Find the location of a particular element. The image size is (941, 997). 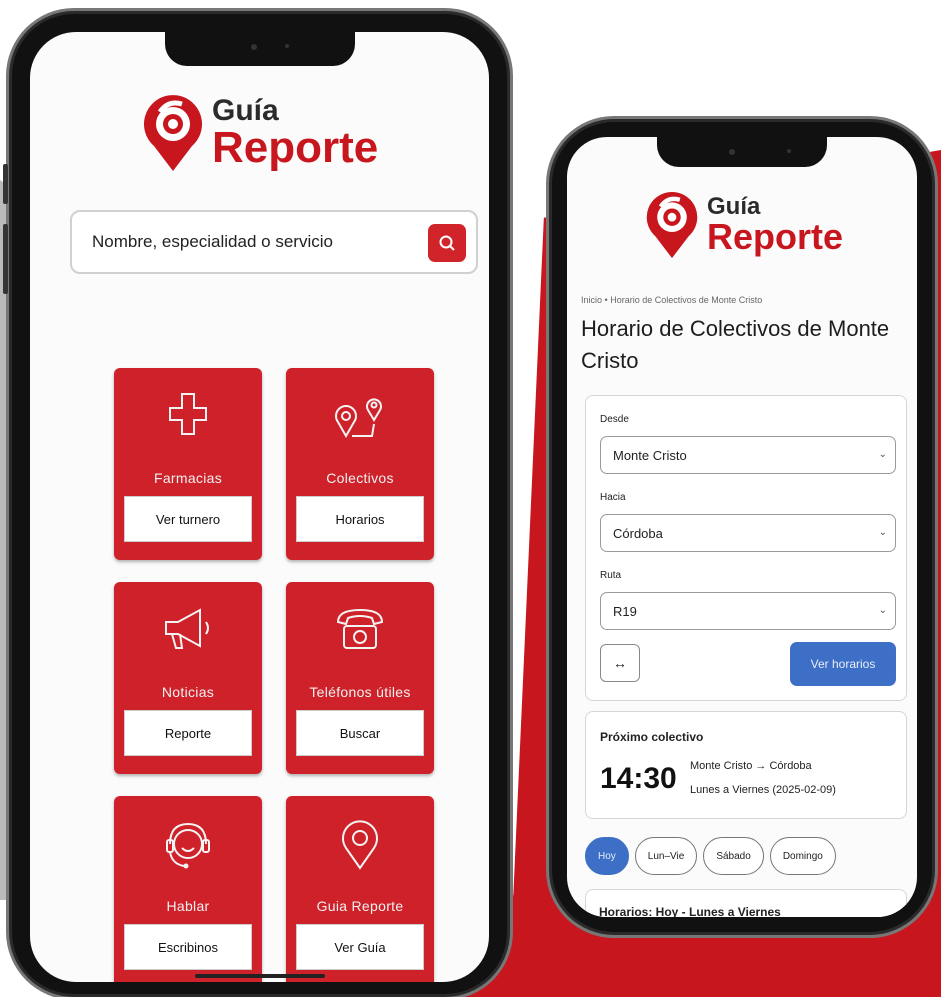

next-bus-title: Próximo colectivo is located at coordinates (652, 737).